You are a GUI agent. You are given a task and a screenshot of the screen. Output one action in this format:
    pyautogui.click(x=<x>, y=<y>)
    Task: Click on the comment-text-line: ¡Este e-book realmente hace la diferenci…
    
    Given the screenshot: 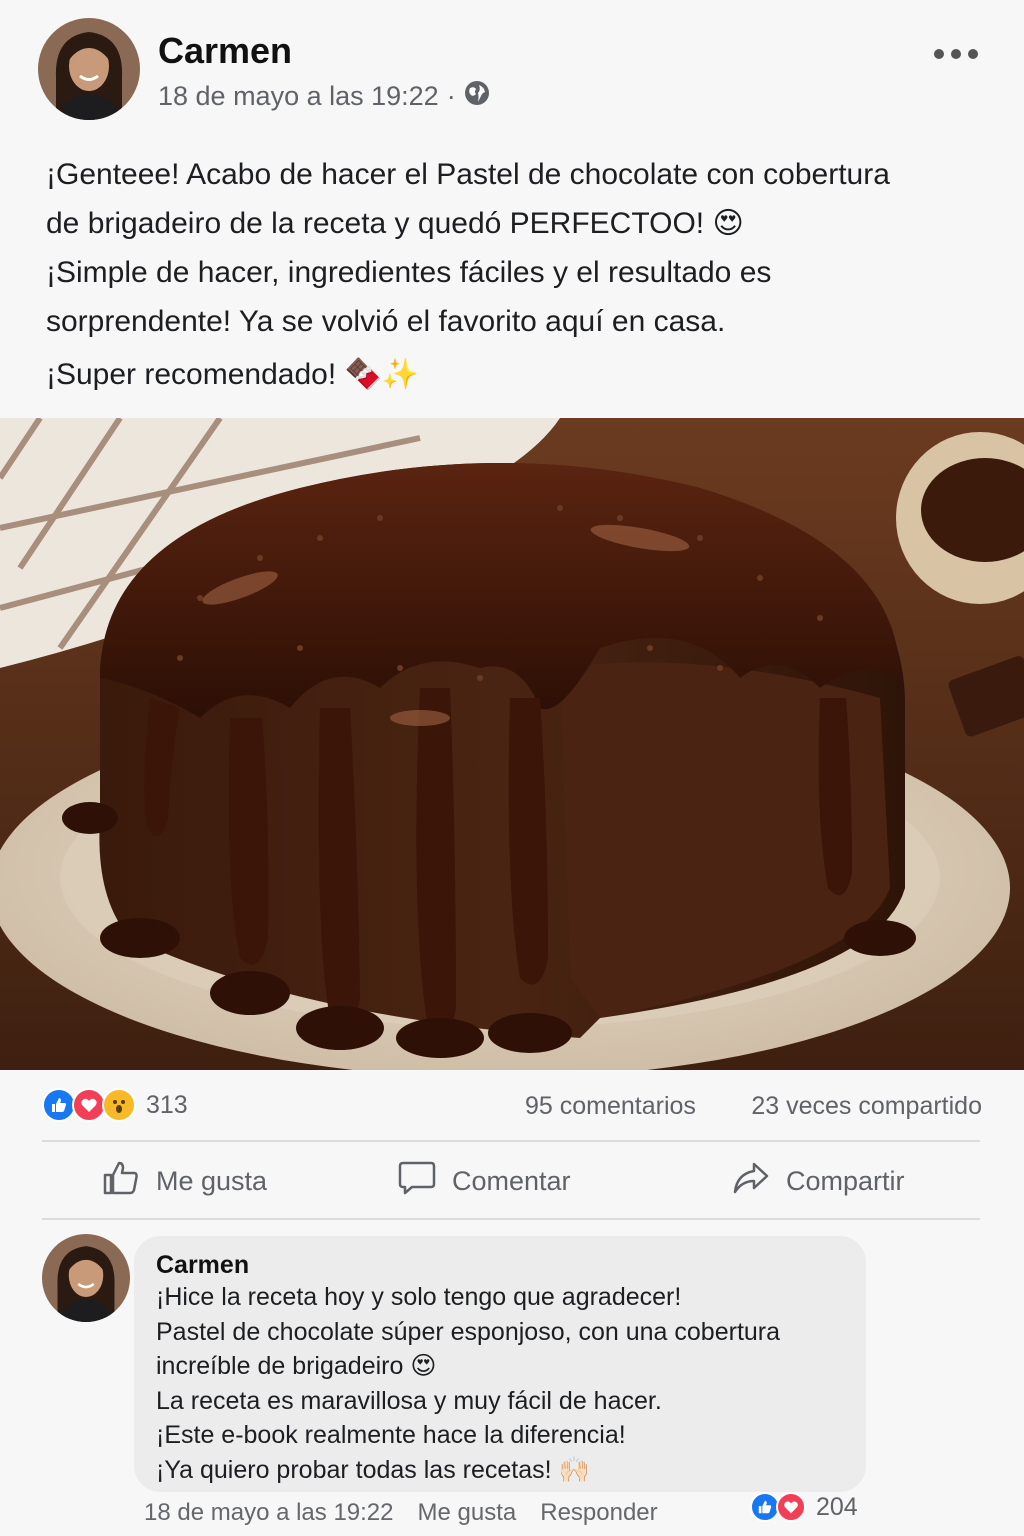 What is the action you would take?
    pyautogui.click(x=391, y=1435)
    